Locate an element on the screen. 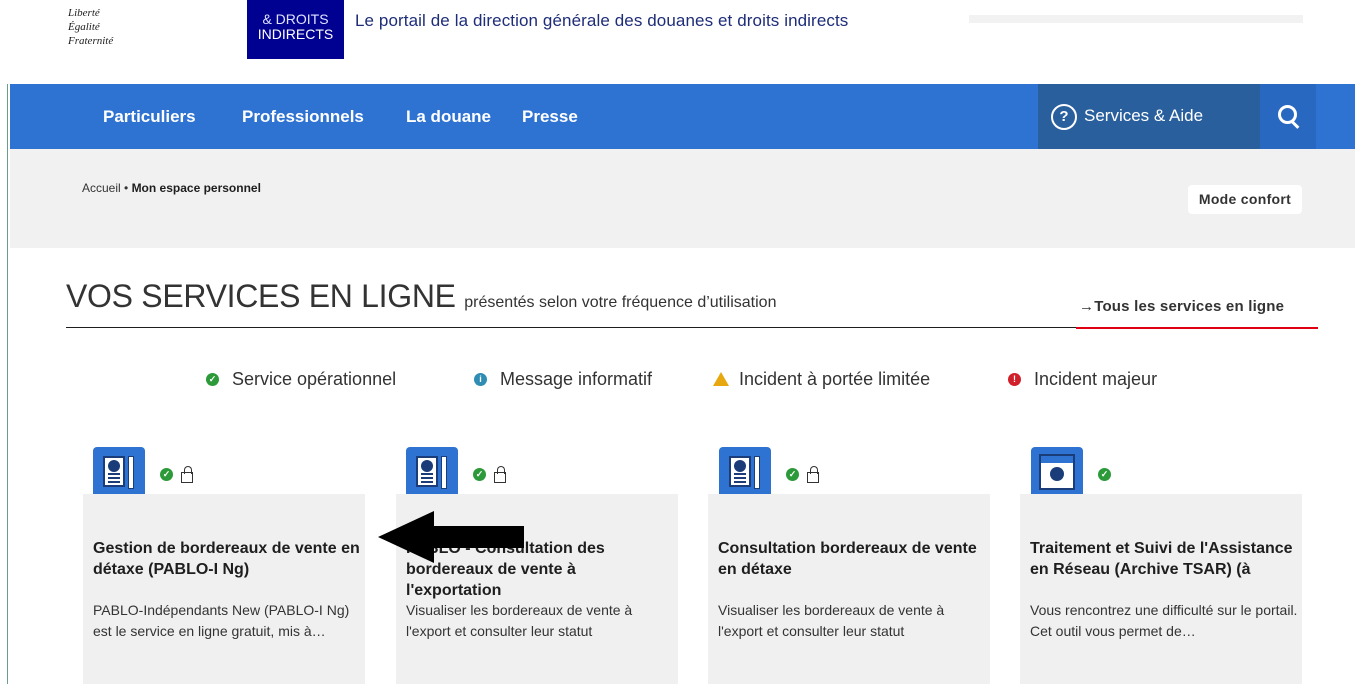 The width and height of the screenshot is (1355, 684). warning-triangle-icon is located at coordinates (721, 379).